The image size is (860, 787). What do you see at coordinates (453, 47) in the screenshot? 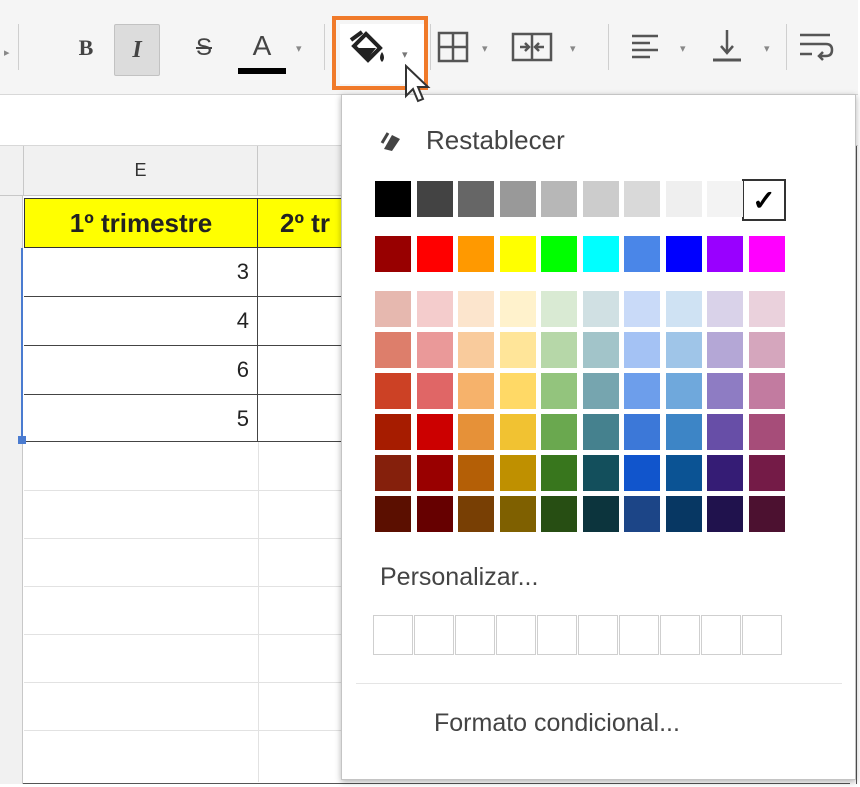
I see `borders-icon` at bounding box center [453, 47].